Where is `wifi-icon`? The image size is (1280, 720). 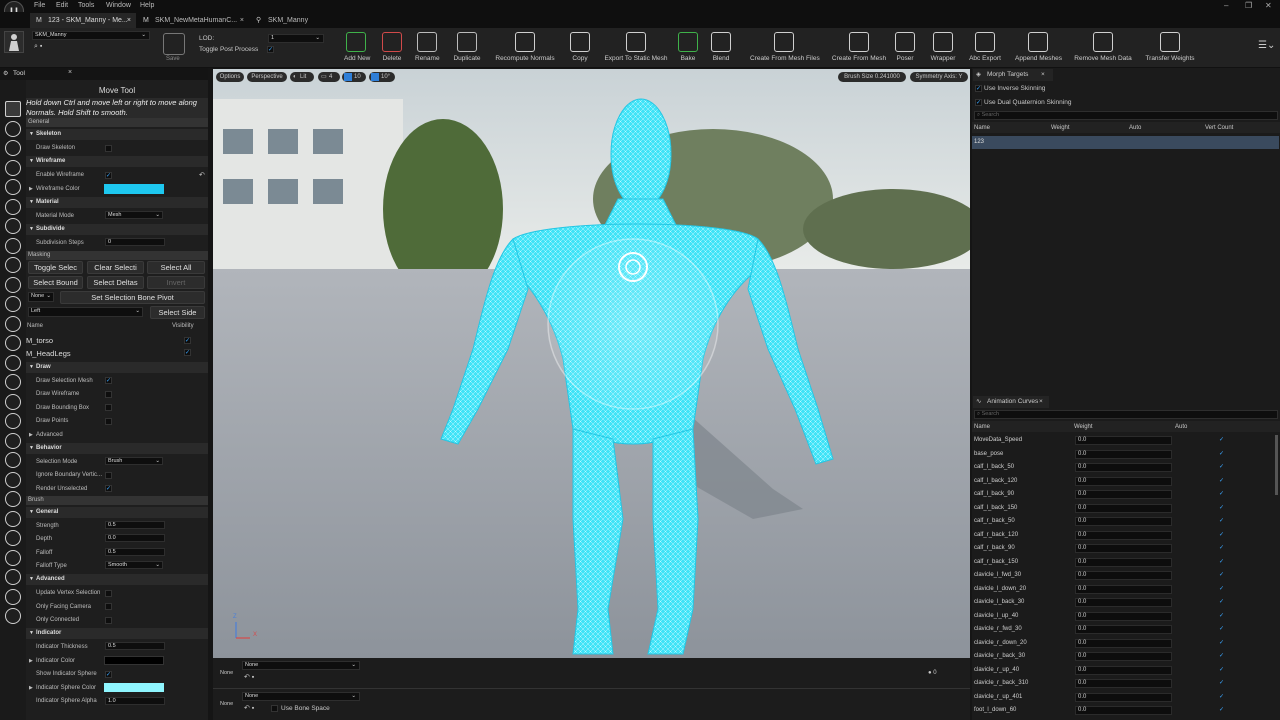 wifi-icon is located at coordinates (13, 616).